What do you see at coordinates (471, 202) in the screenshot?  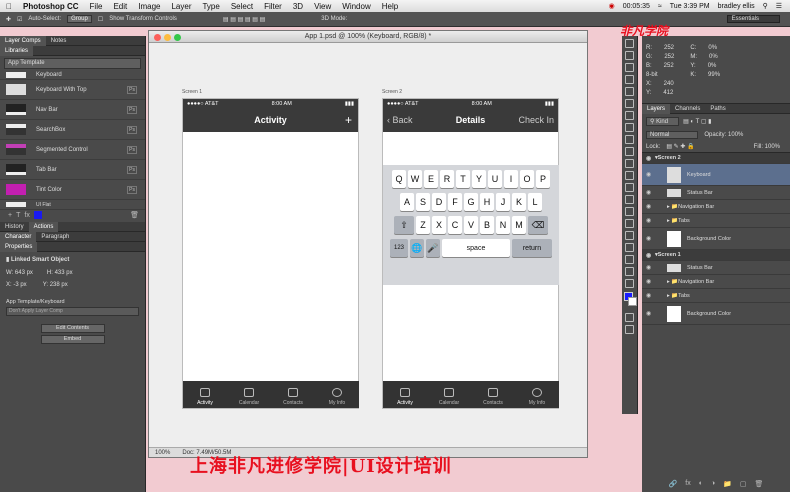 I see `key-g: G` at bounding box center [471, 202].